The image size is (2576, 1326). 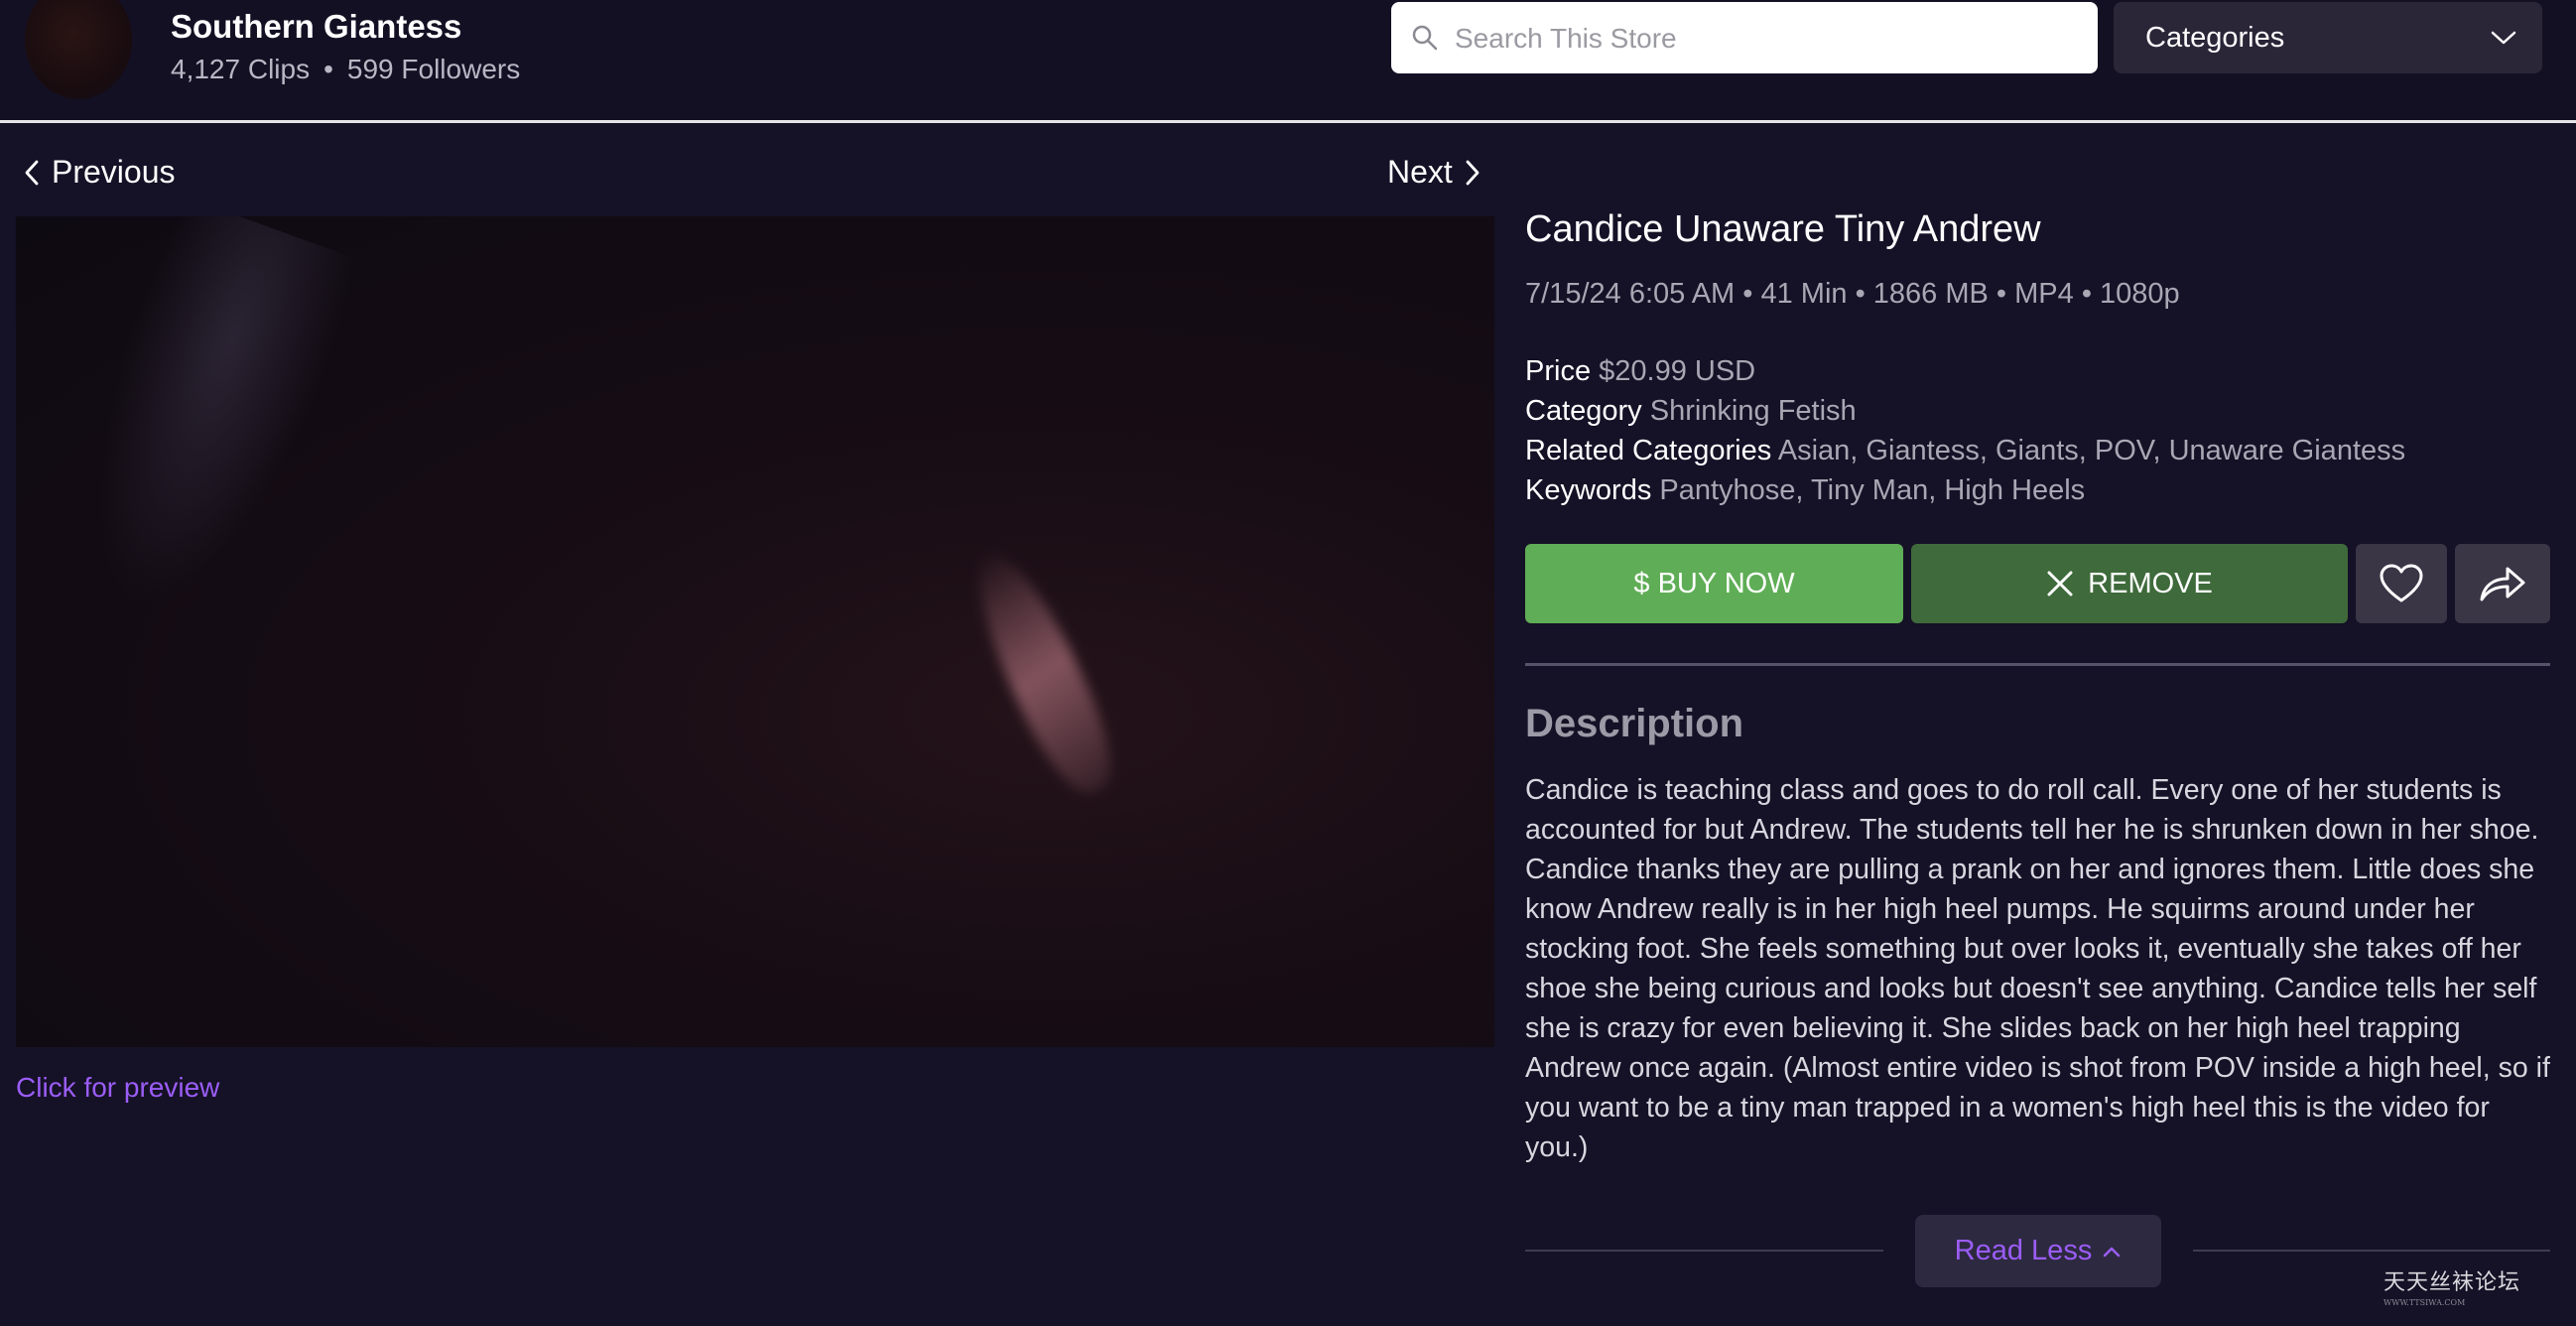 I want to click on watermark-text: 天天丝袜论坛, so click(x=2452, y=1282).